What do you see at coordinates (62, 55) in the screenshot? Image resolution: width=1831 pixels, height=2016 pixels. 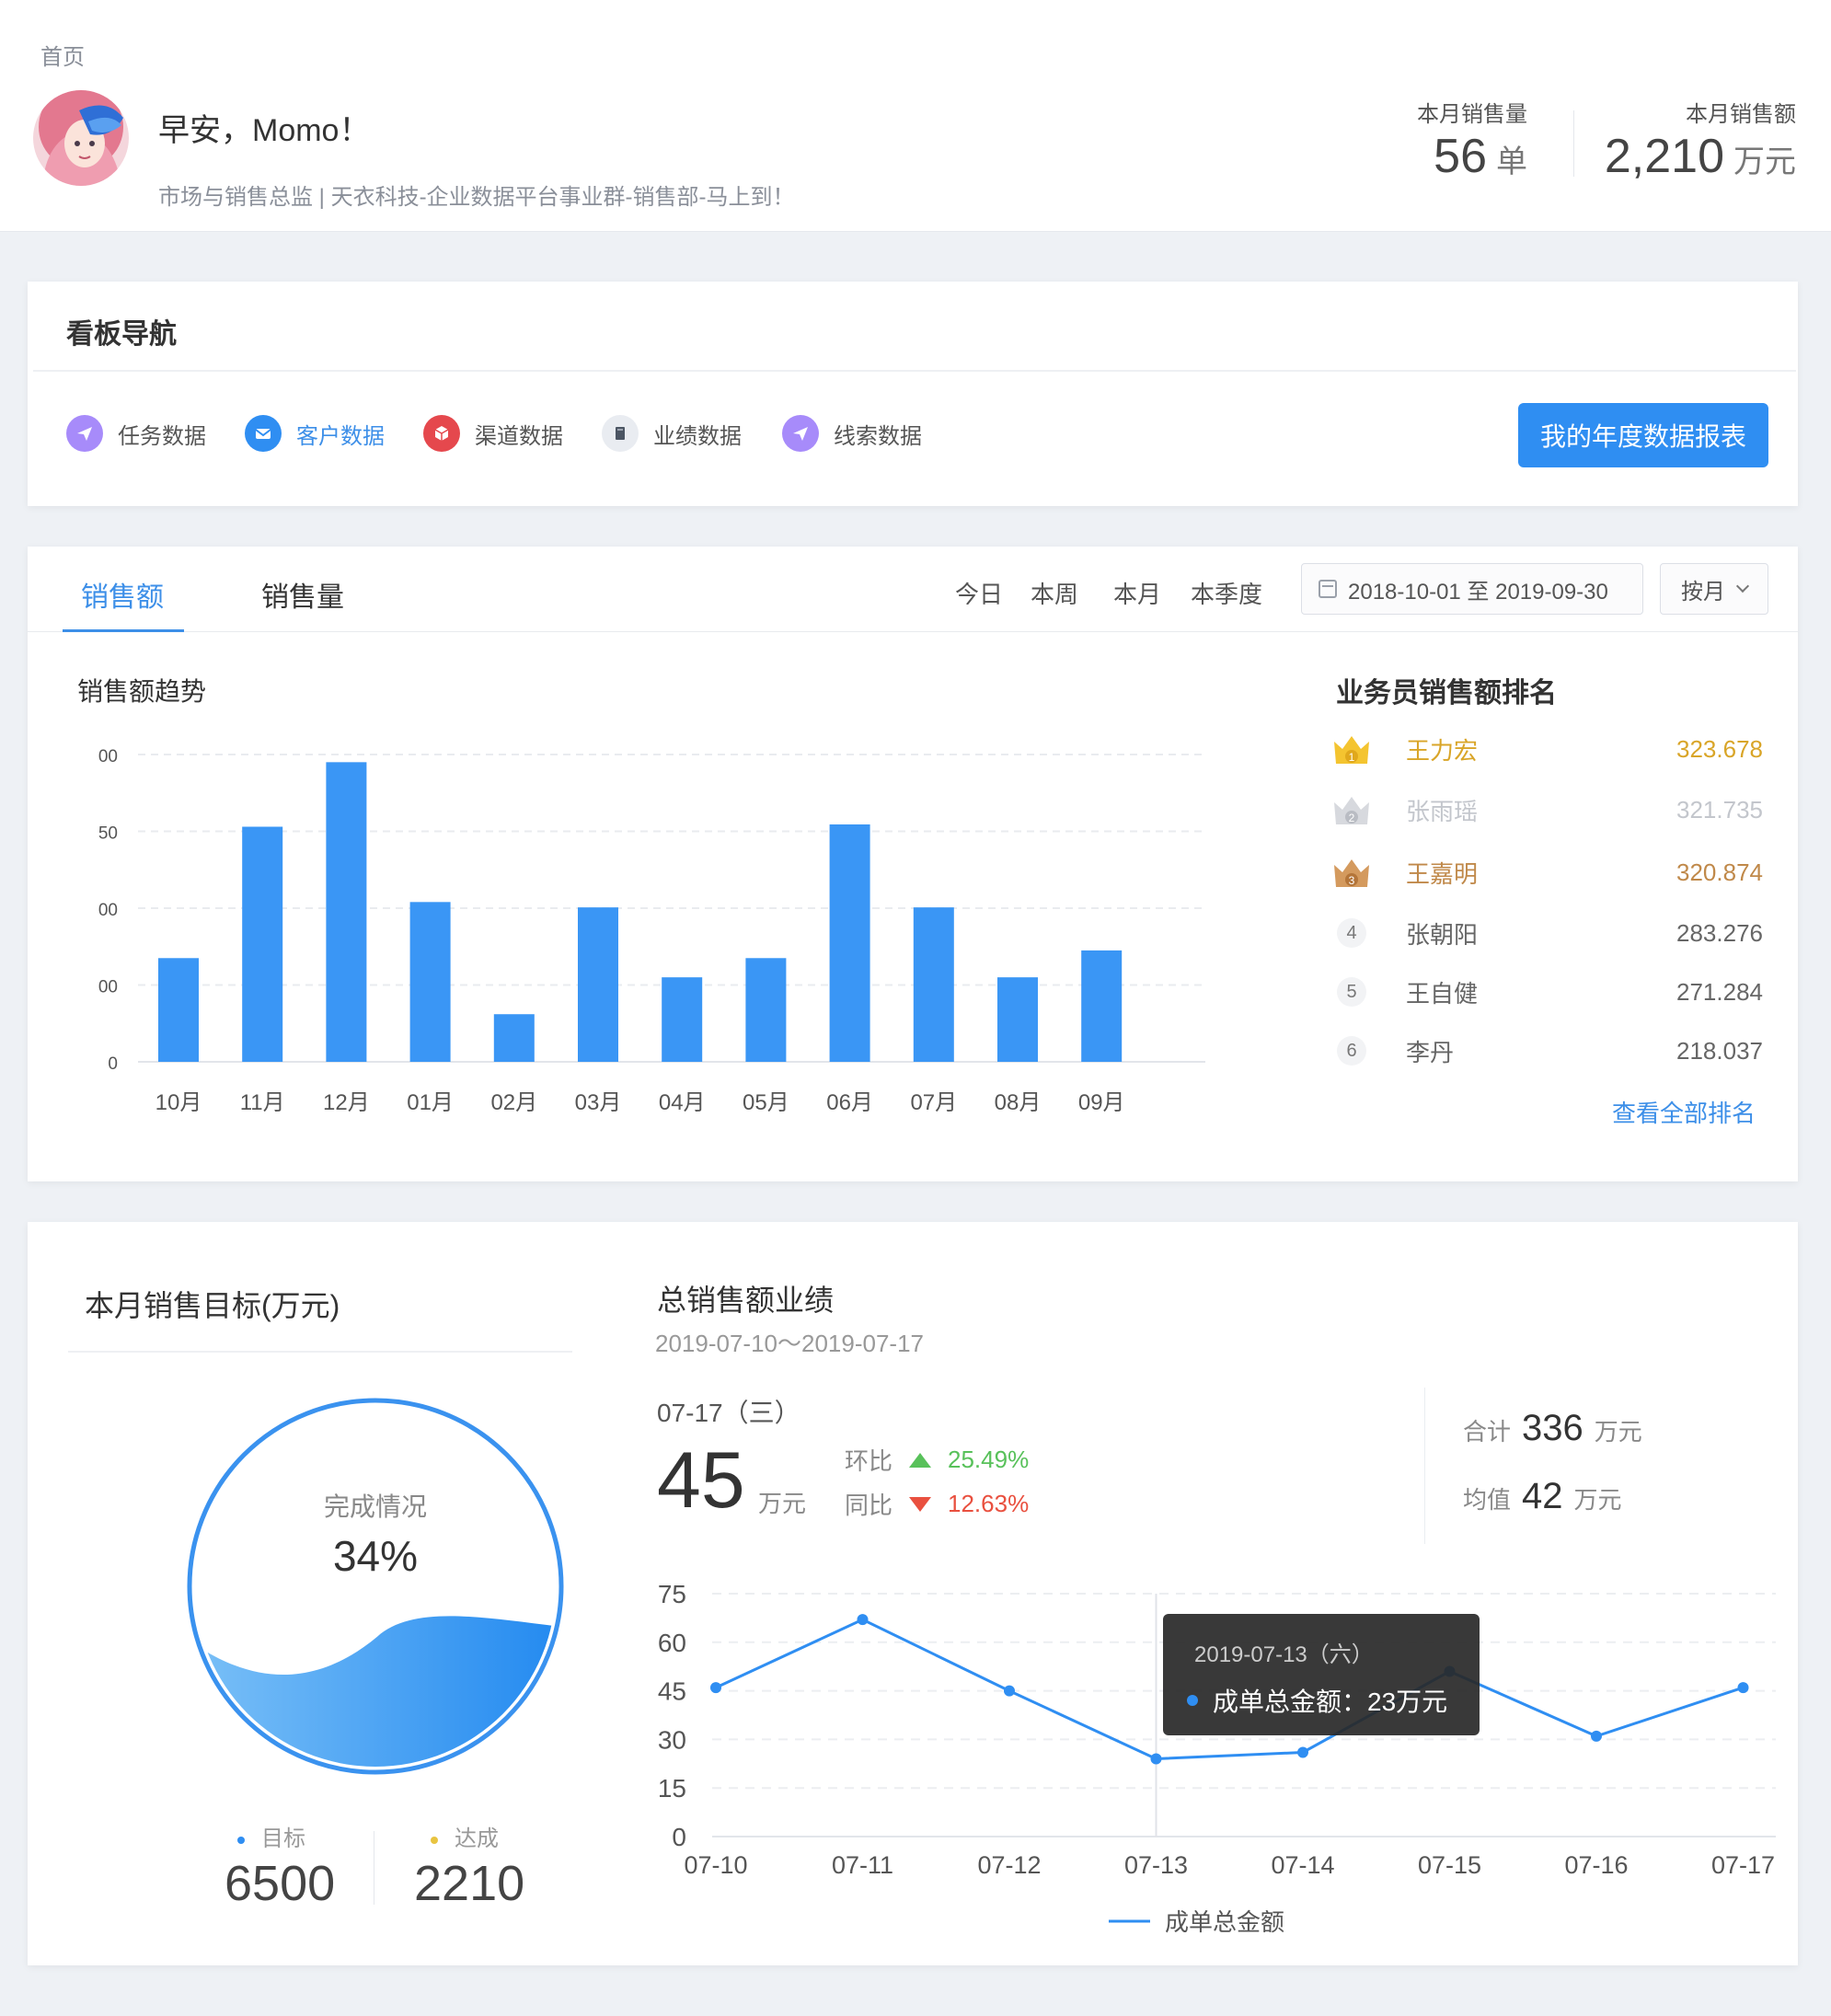 I see `breadcrumb: 首页` at bounding box center [62, 55].